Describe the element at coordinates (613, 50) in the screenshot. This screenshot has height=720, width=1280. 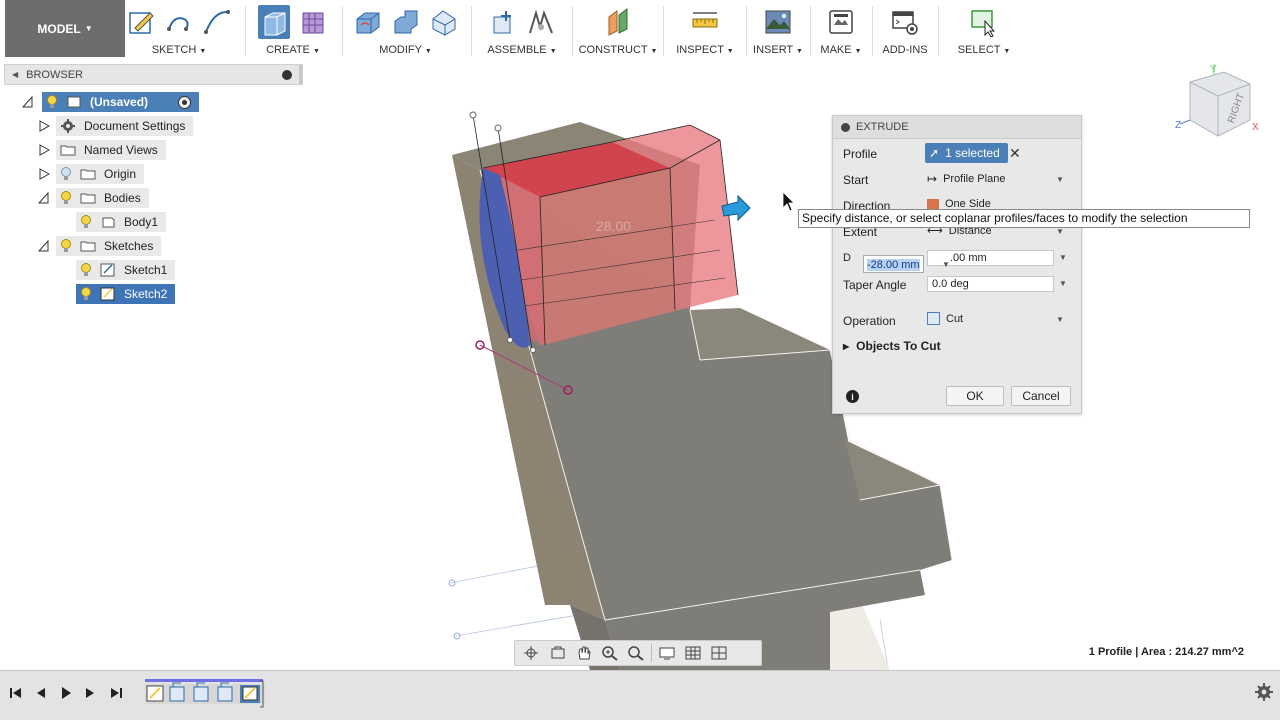
I see `construct-group-label: CONSTRUCT` at that location.